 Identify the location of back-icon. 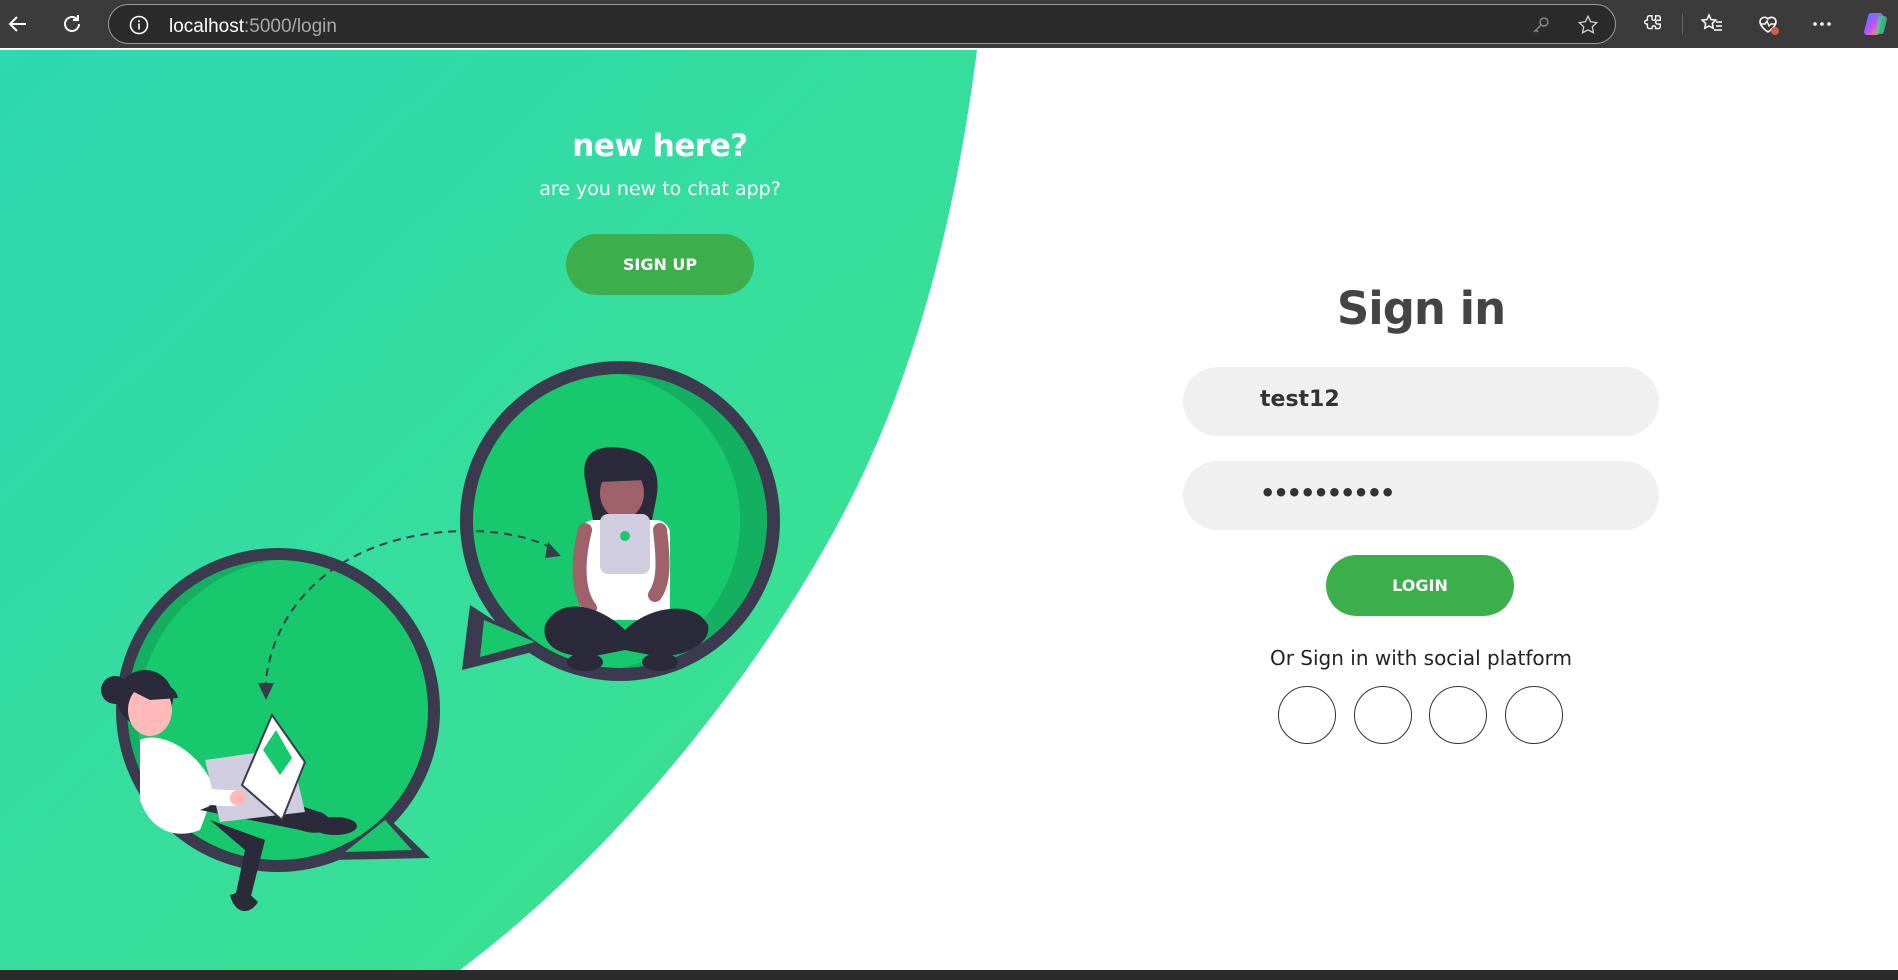
(18, 24).